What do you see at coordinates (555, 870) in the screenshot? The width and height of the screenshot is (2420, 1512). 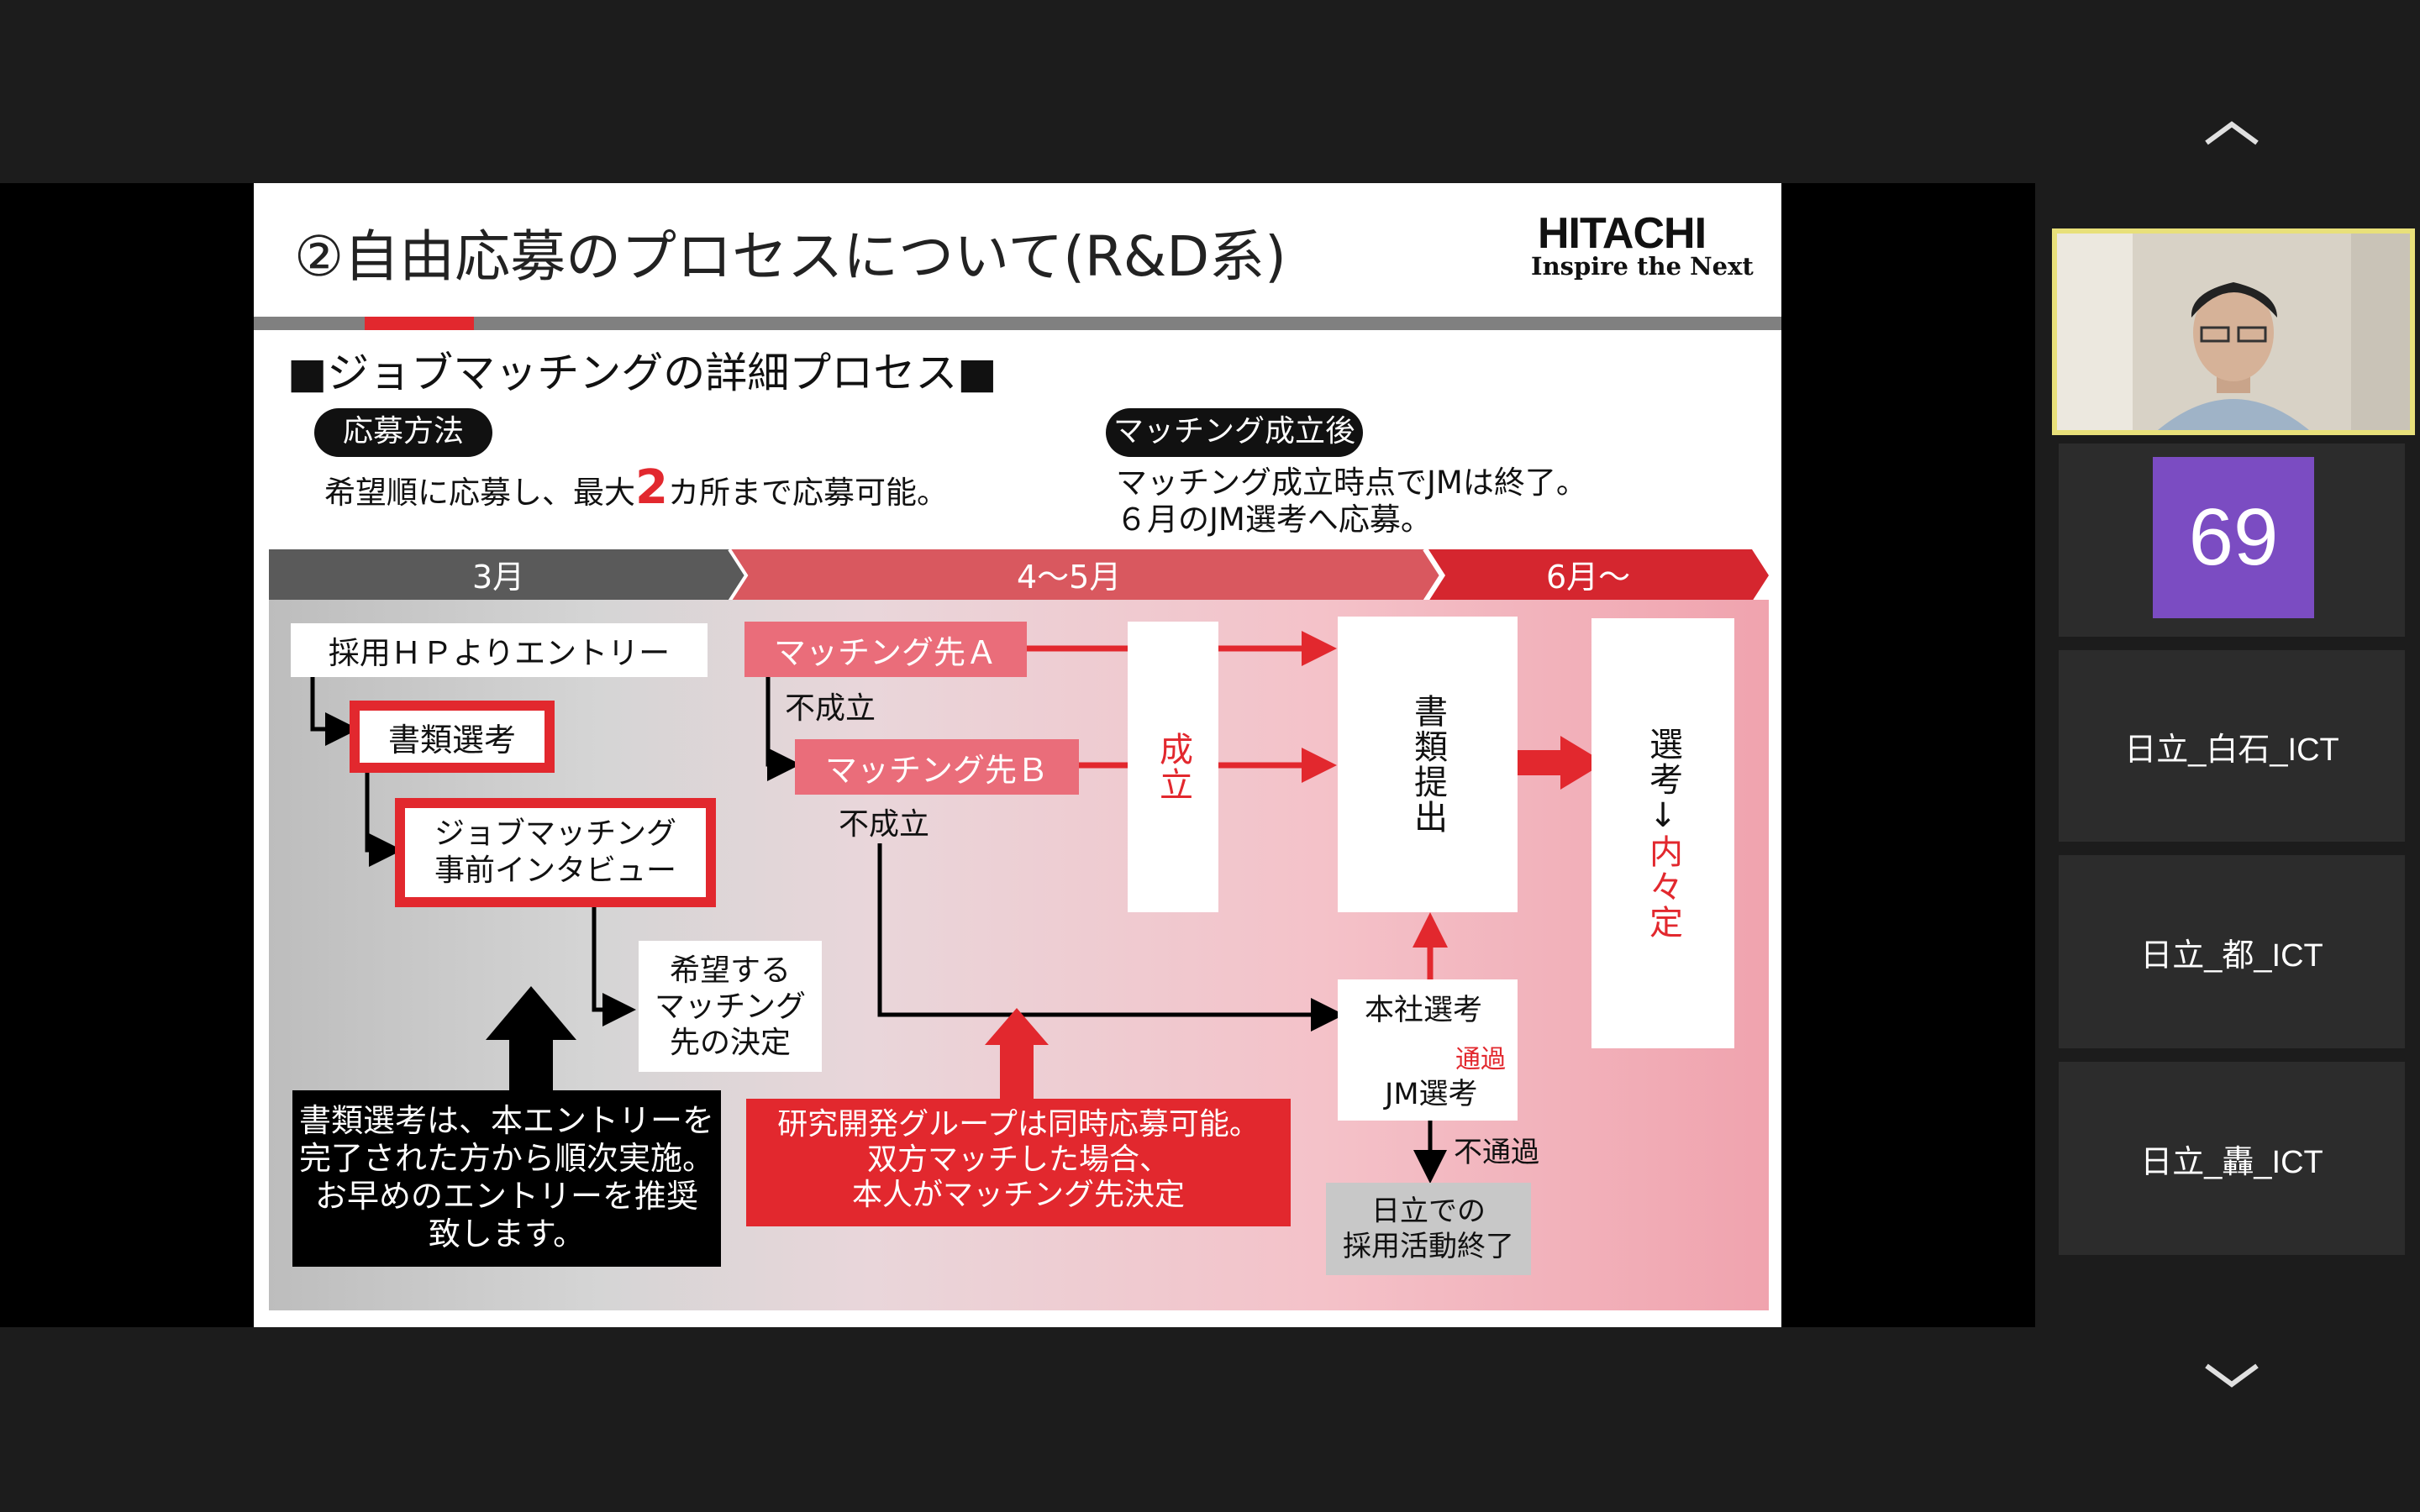 I see `pre-interview-line2: 事前インタビュー` at bounding box center [555, 870].